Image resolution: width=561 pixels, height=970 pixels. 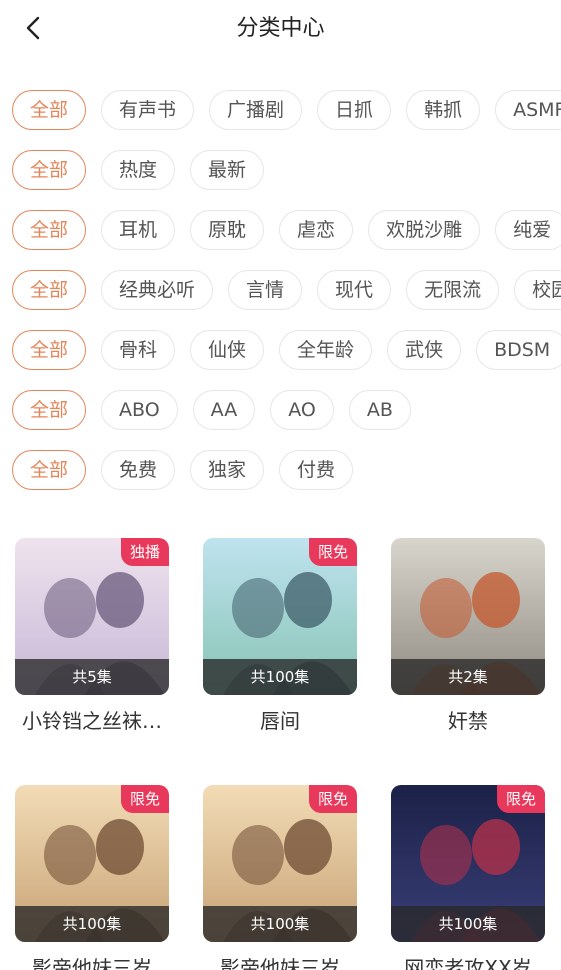 I want to click on drama-title: 奸禁, so click(x=468, y=719).